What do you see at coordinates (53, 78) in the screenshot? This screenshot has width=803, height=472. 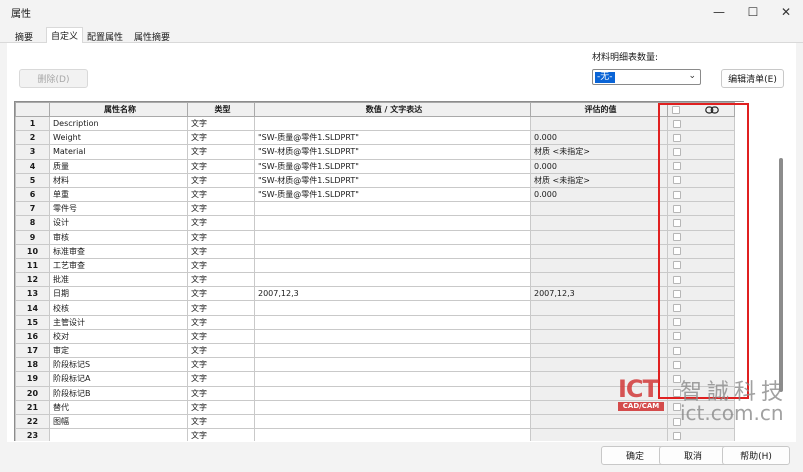 I see `delete-button: 删除(D)` at bounding box center [53, 78].